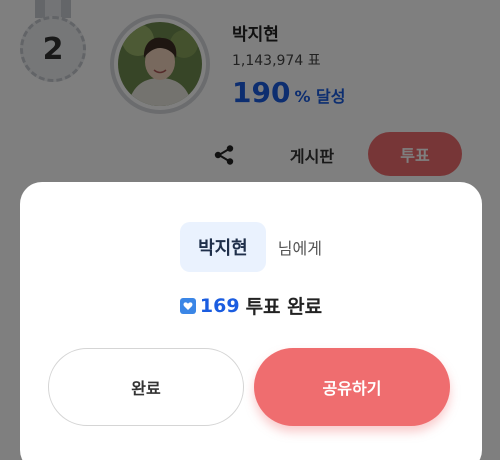 Image resolution: width=500 pixels, height=460 pixels. Describe the element at coordinates (223, 247) in the screenshot. I see `recipient-name-chip: 박지현` at that location.